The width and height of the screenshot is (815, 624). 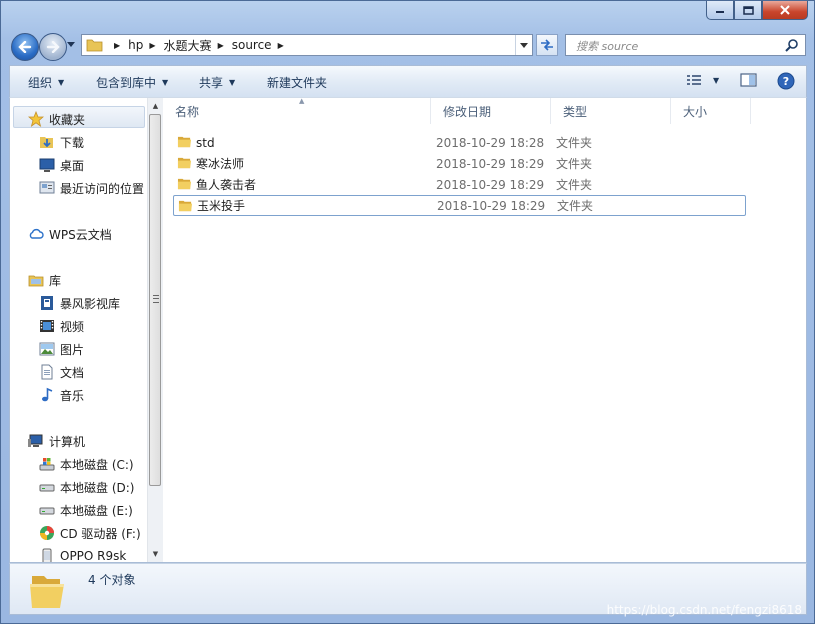 What do you see at coordinates (40, 83) in the screenshot?
I see `organize-label: 组织` at bounding box center [40, 83].